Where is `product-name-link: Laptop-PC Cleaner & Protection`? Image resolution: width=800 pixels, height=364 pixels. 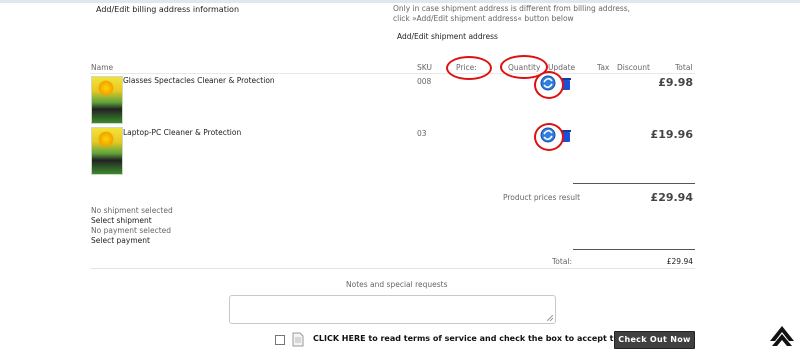 product-name-link: Laptop-PC Cleaner & Protection is located at coordinates (182, 132).